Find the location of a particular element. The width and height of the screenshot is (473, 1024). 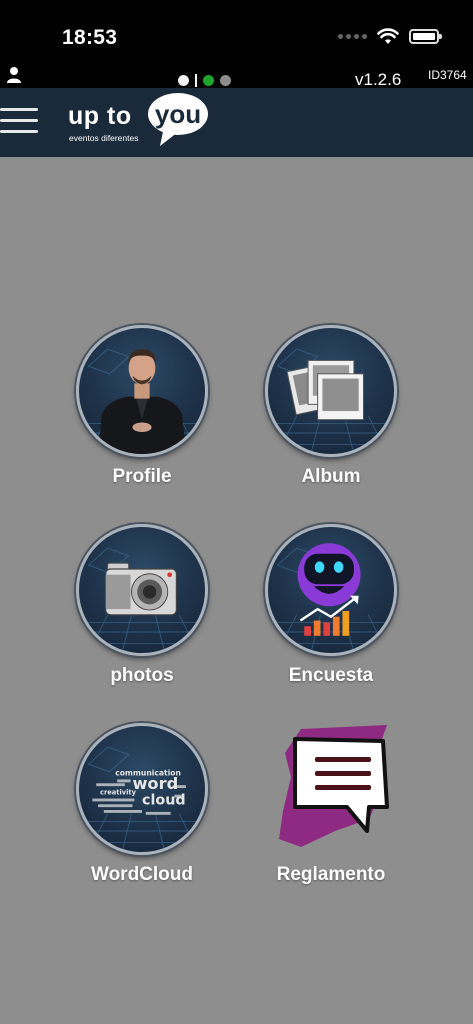

logo-text-you: you is located at coordinates (178, 114).